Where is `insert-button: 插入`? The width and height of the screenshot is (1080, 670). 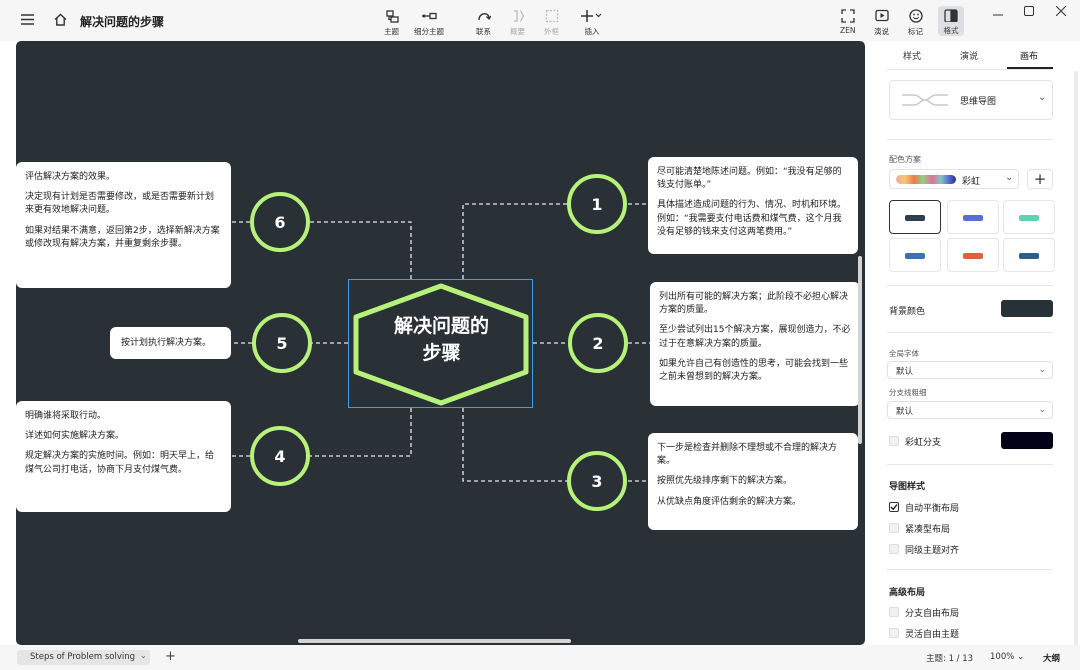
insert-button: 插入 is located at coordinates (592, 23).